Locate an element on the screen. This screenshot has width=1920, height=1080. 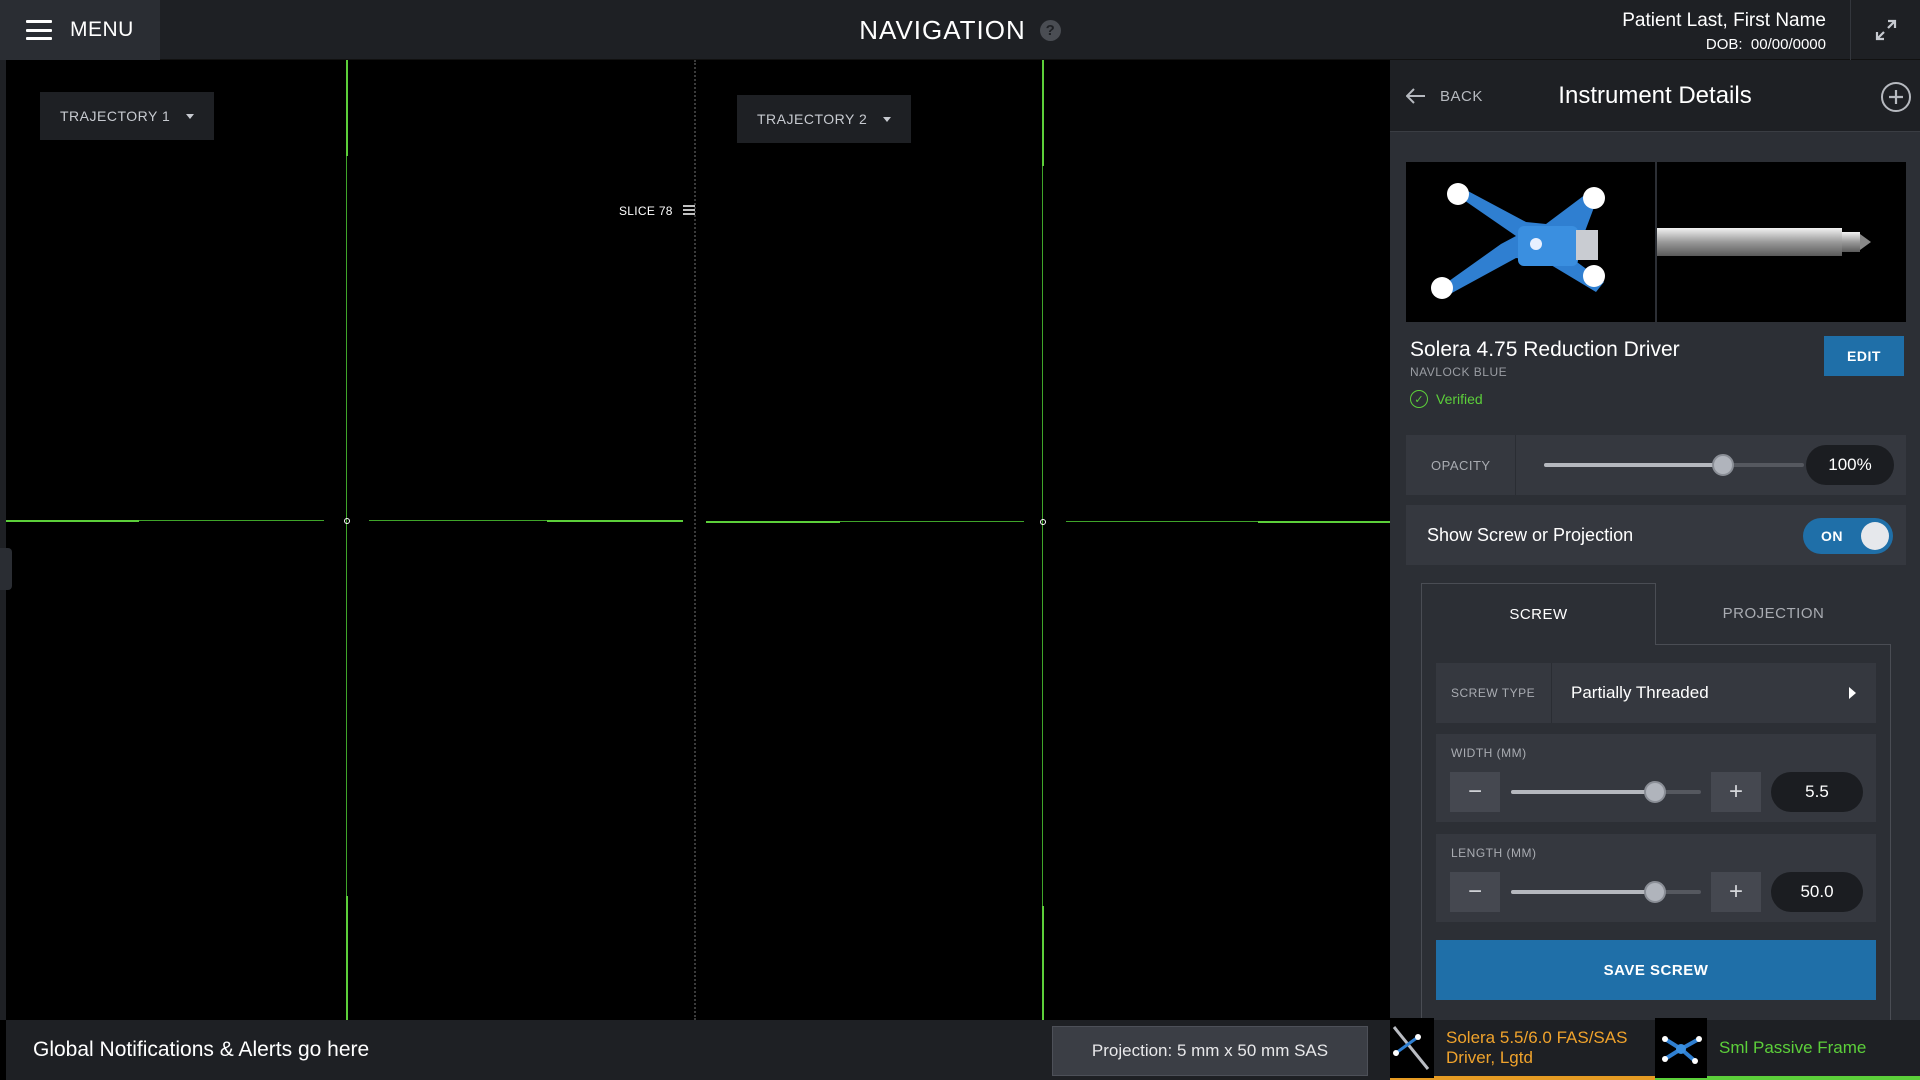
length-control: LENGTH (MM) − + 50.0 is located at coordinates (1656, 878).